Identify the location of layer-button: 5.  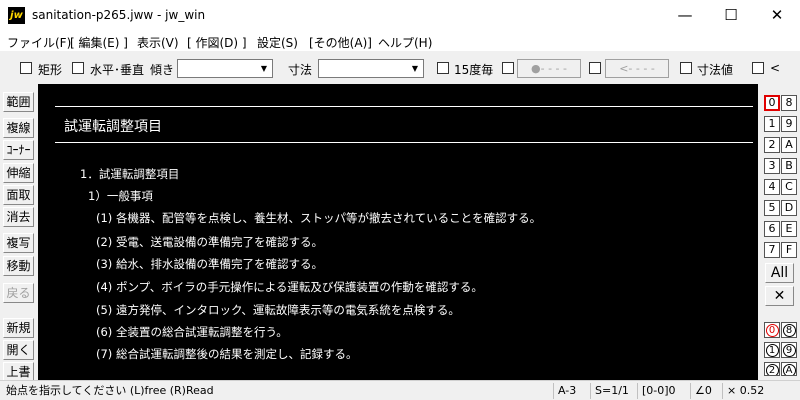
(772, 208).